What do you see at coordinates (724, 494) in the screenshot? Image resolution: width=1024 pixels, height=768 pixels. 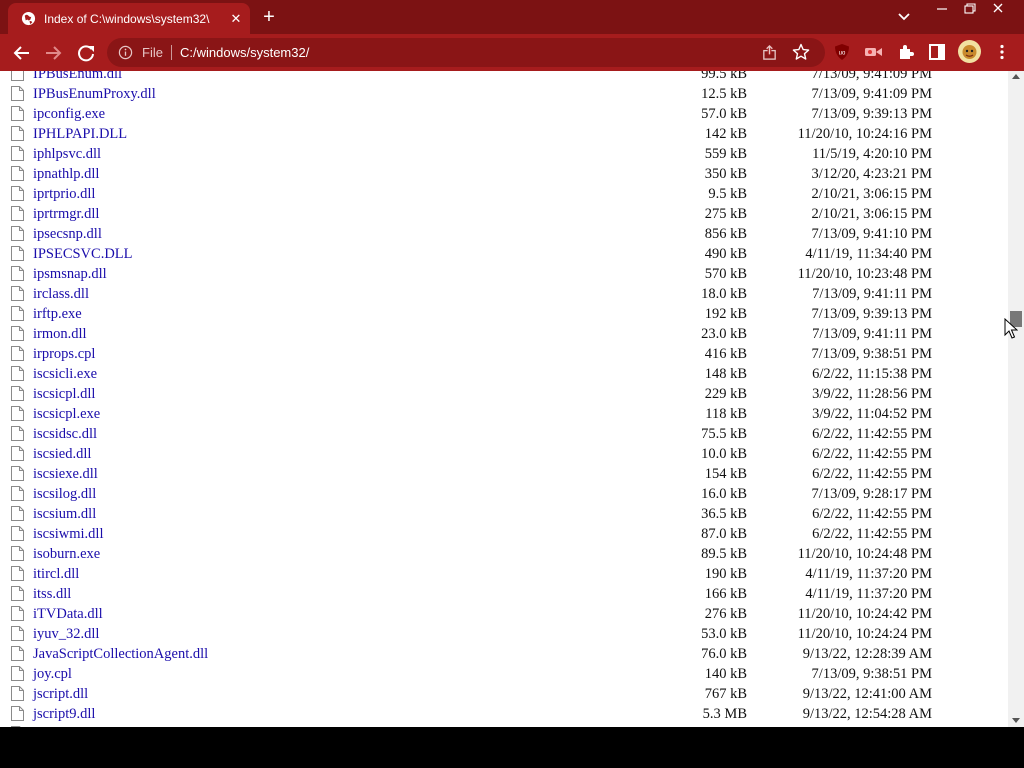 I see `file-size: 16.0 kB` at bounding box center [724, 494].